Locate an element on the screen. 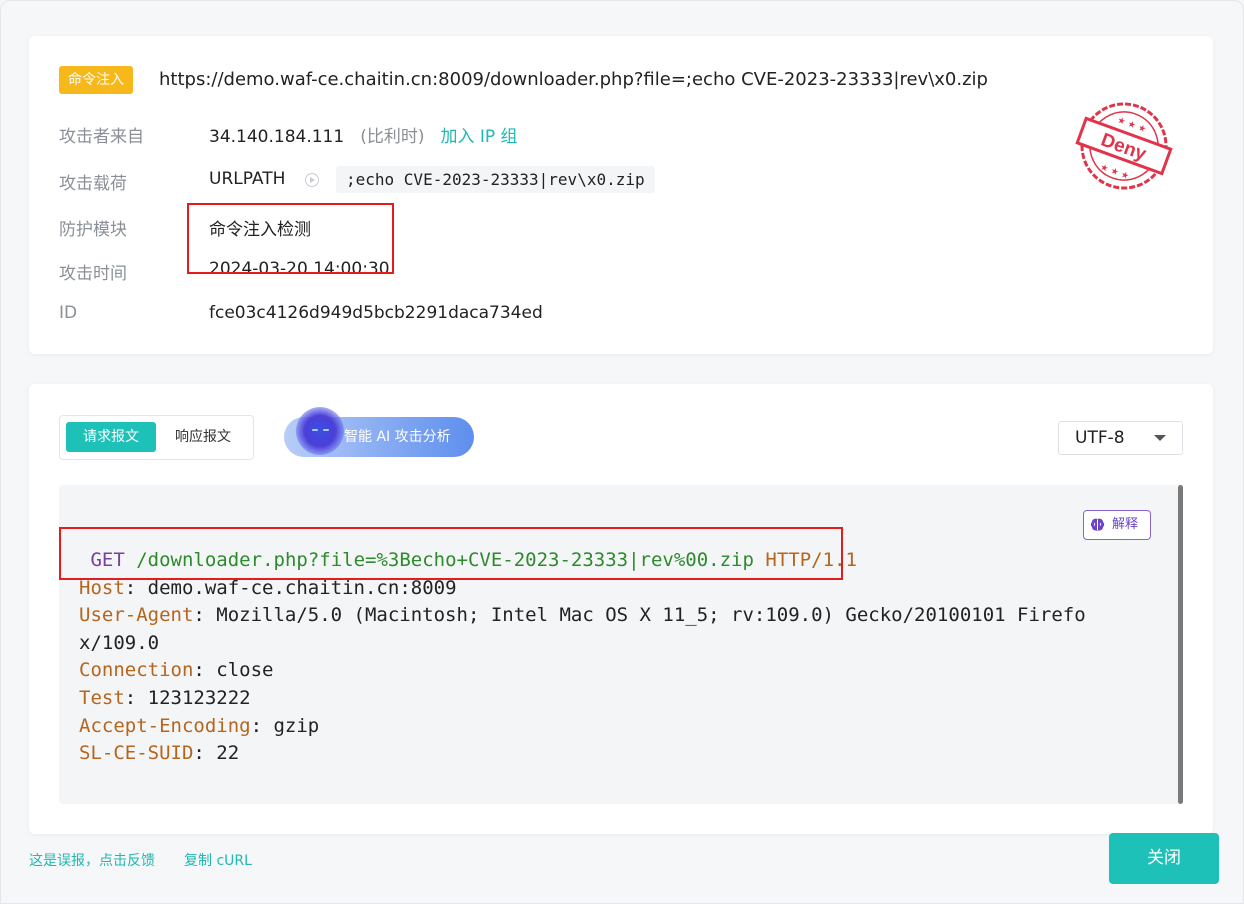 This screenshot has height=904, width=1244. close-button: 关闭 is located at coordinates (1164, 858).